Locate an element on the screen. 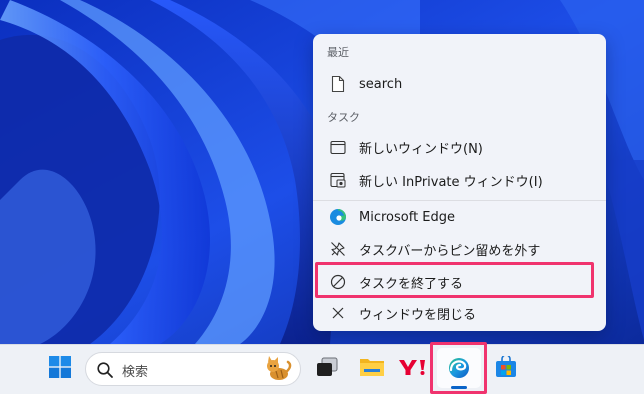  task-view-button is located at coordinates (327, 369).